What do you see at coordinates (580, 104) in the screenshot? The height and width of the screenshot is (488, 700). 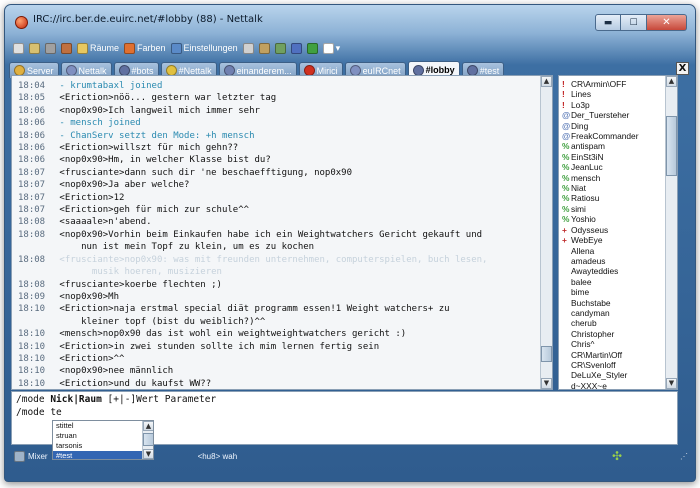 I see `user-name: Lo3p` at bounding box center [580, 104].